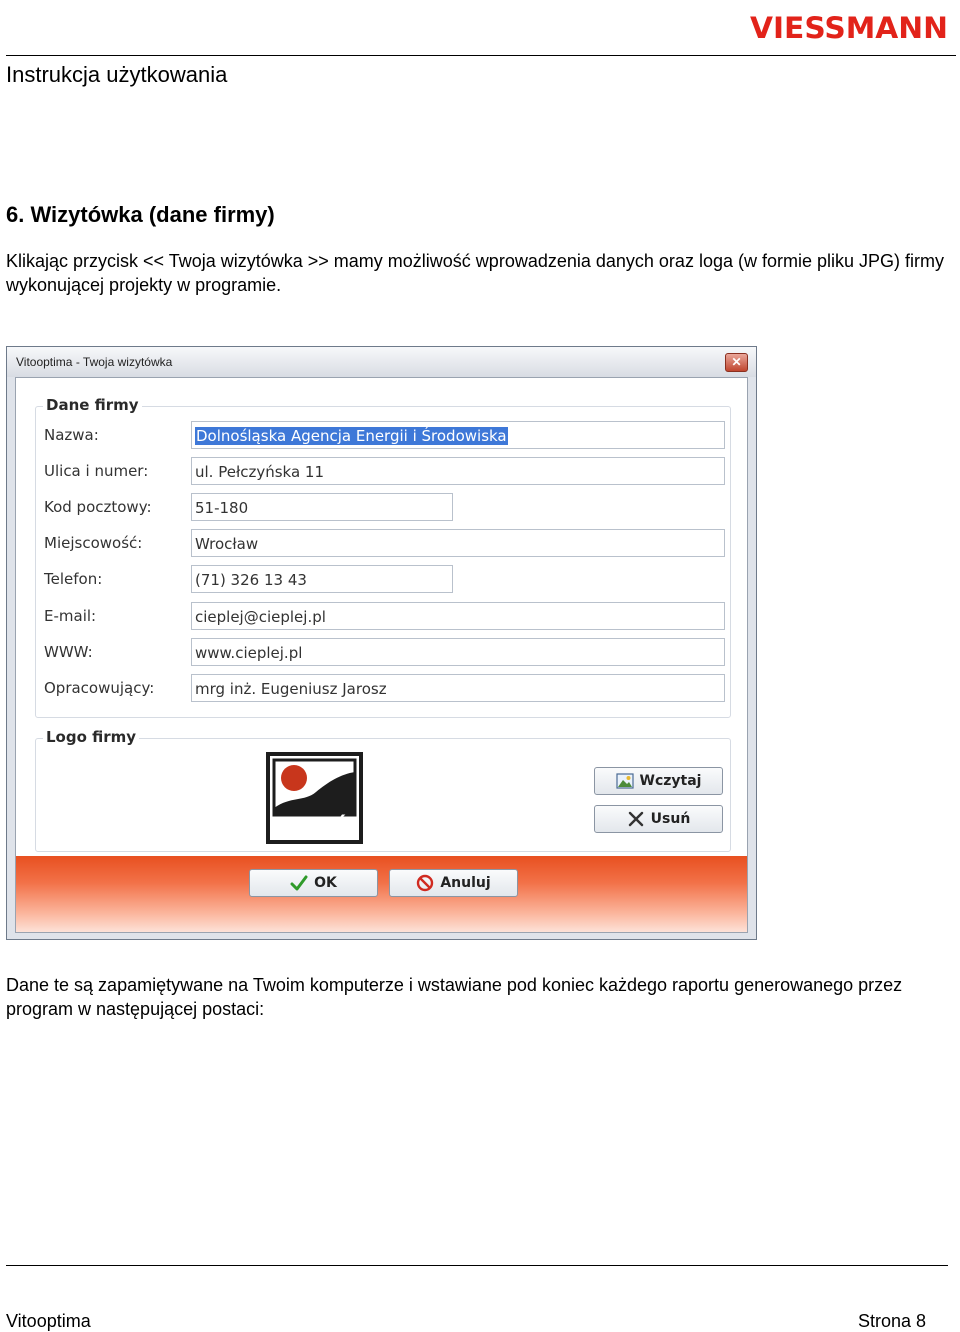 The image size is (960, 1332). I want to click on ok-button: OK, so click(313, 883).